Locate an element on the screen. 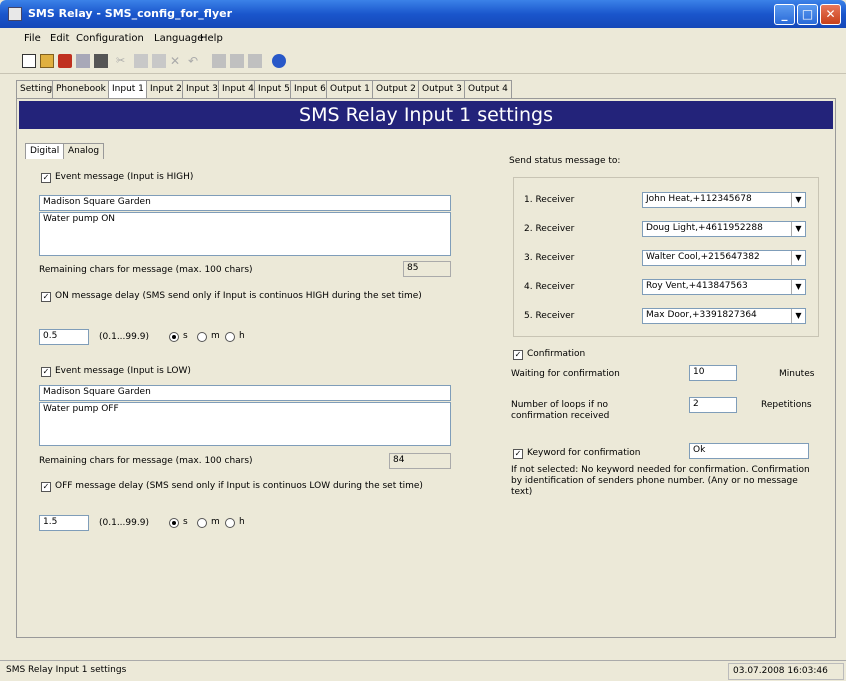 The height and width of the screenshot is (681, 846). maximize-button: □ is located at coordinates (807, 14).